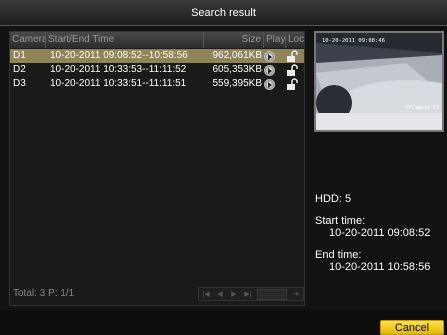 The width and height of the screenshot is (447, 335). Describe the element at coordinates (234, 294) in the screenshot. I see `next-page-icon: ▶` at that location.